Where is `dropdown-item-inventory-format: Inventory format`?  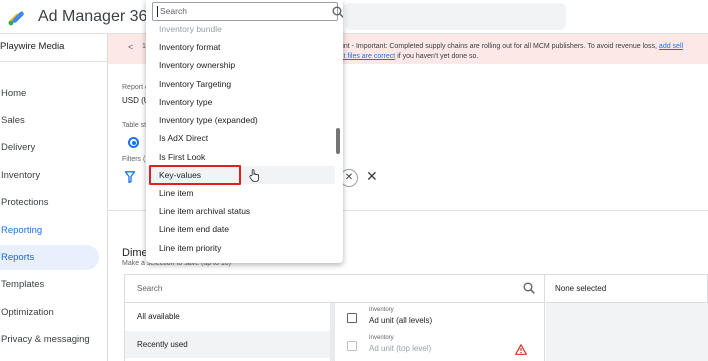
dropdown-item-inventory-format: Inventory format is located at coordinates (241, 47).